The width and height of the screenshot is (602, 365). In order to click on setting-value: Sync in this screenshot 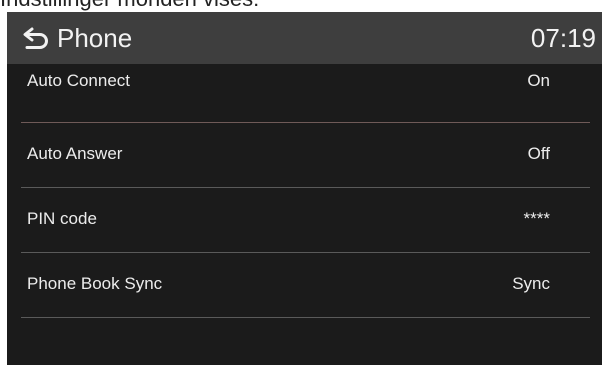, I will do `click(531, 284)`.